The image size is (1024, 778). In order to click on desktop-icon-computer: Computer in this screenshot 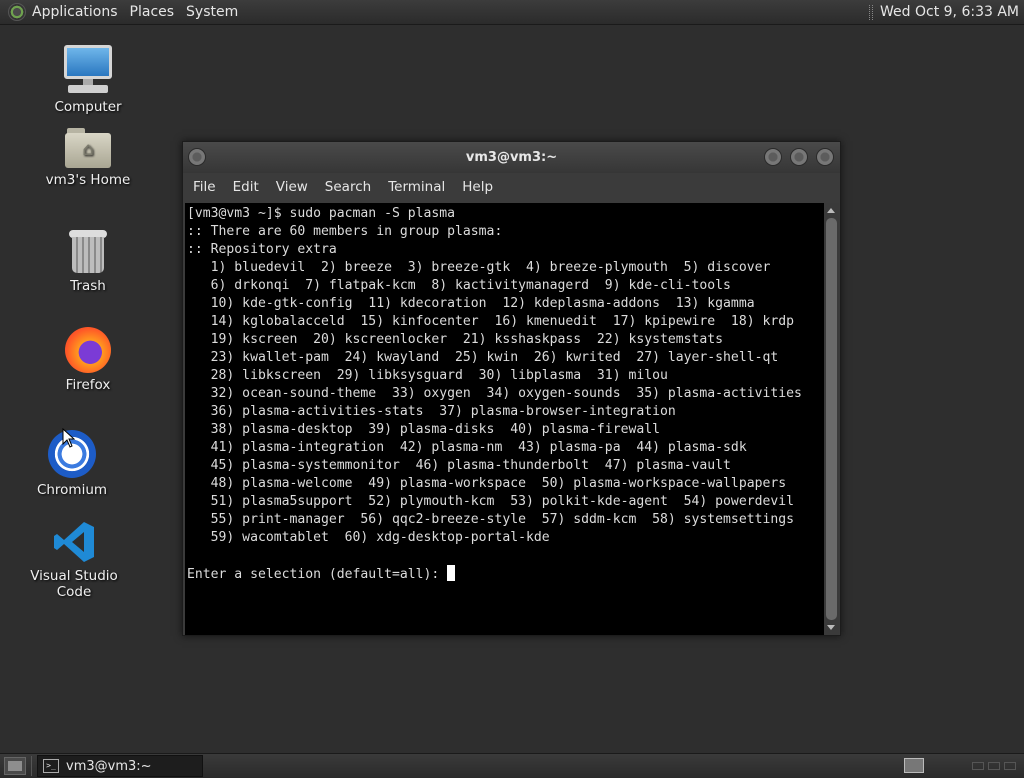, I will do `click(88, 80)`.